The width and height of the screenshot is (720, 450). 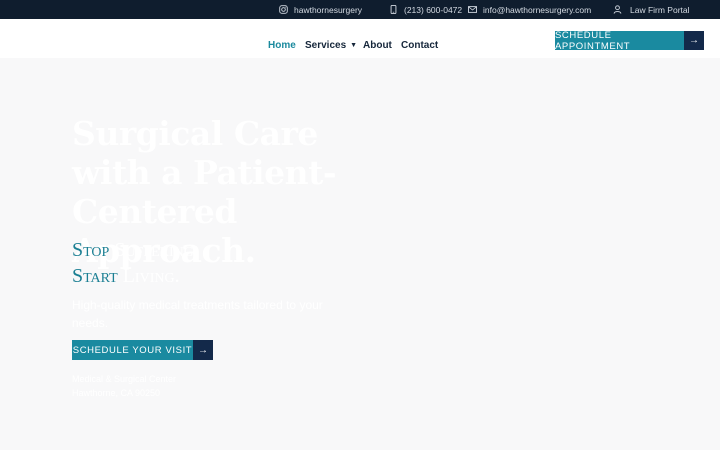 I want to click on address-line-1: Medical & Surgical Center, so click(x=124, y=379).